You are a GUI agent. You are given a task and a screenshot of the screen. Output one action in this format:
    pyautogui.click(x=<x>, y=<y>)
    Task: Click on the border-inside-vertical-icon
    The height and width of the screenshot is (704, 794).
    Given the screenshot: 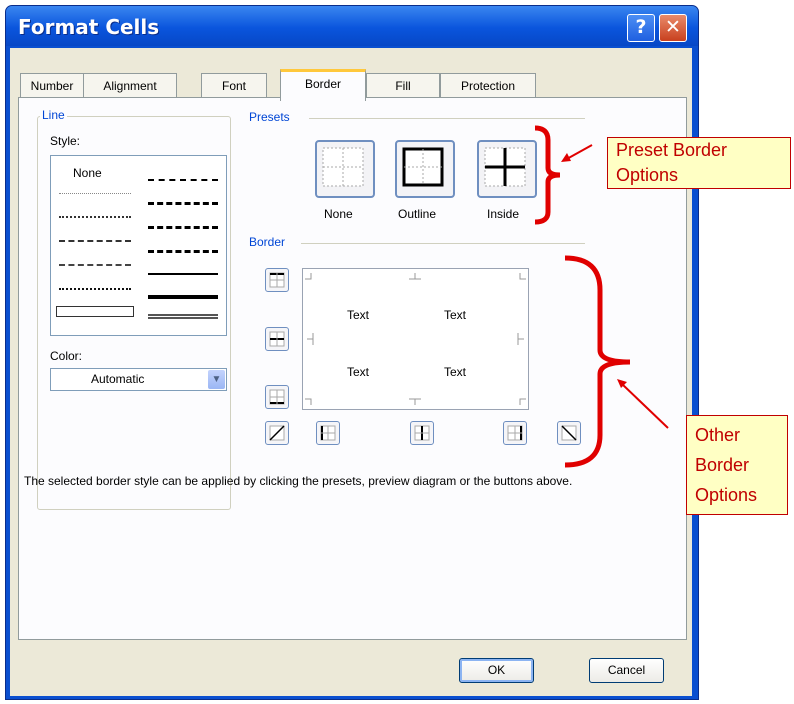 What is the action you would take?
    pyautogui.click(x=422, y=433)
    